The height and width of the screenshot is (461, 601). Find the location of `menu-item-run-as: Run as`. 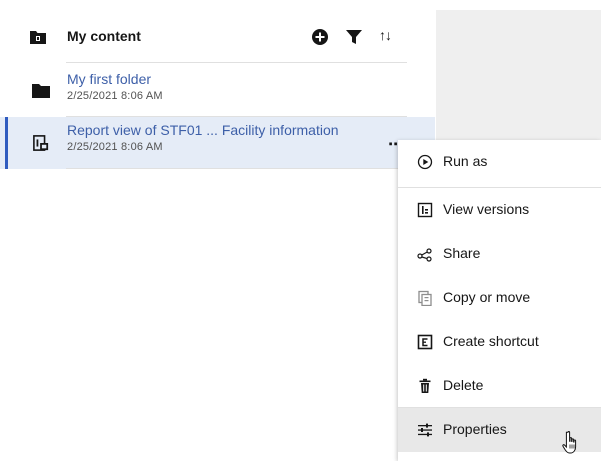

menu-item-run-as: Run as is located at coordinates (499, 162).